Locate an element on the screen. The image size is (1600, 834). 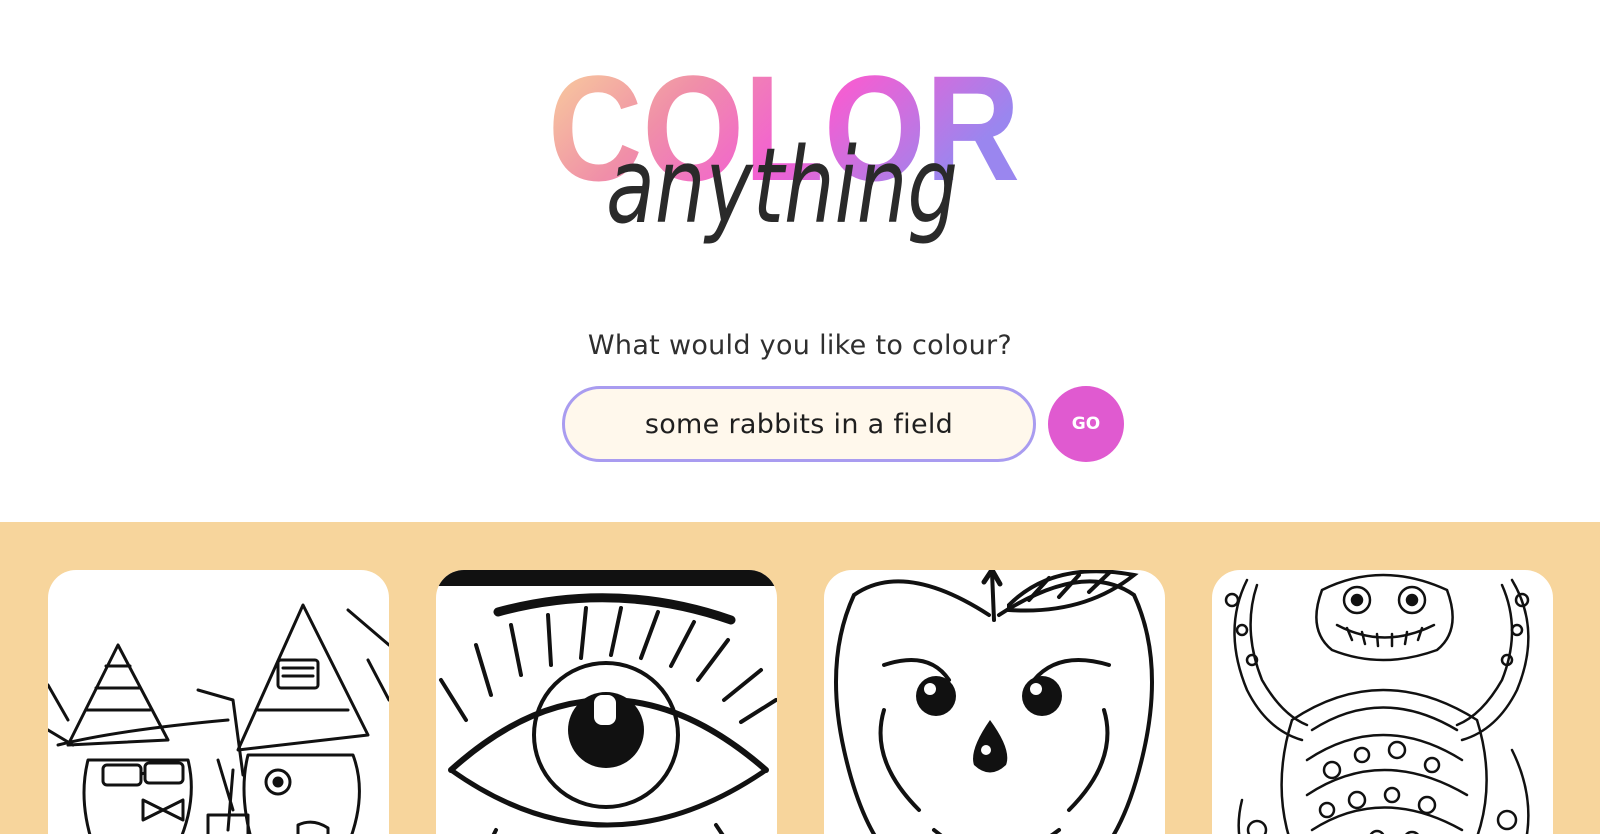
gallery-card-apple is located at coordinates (994, 702).